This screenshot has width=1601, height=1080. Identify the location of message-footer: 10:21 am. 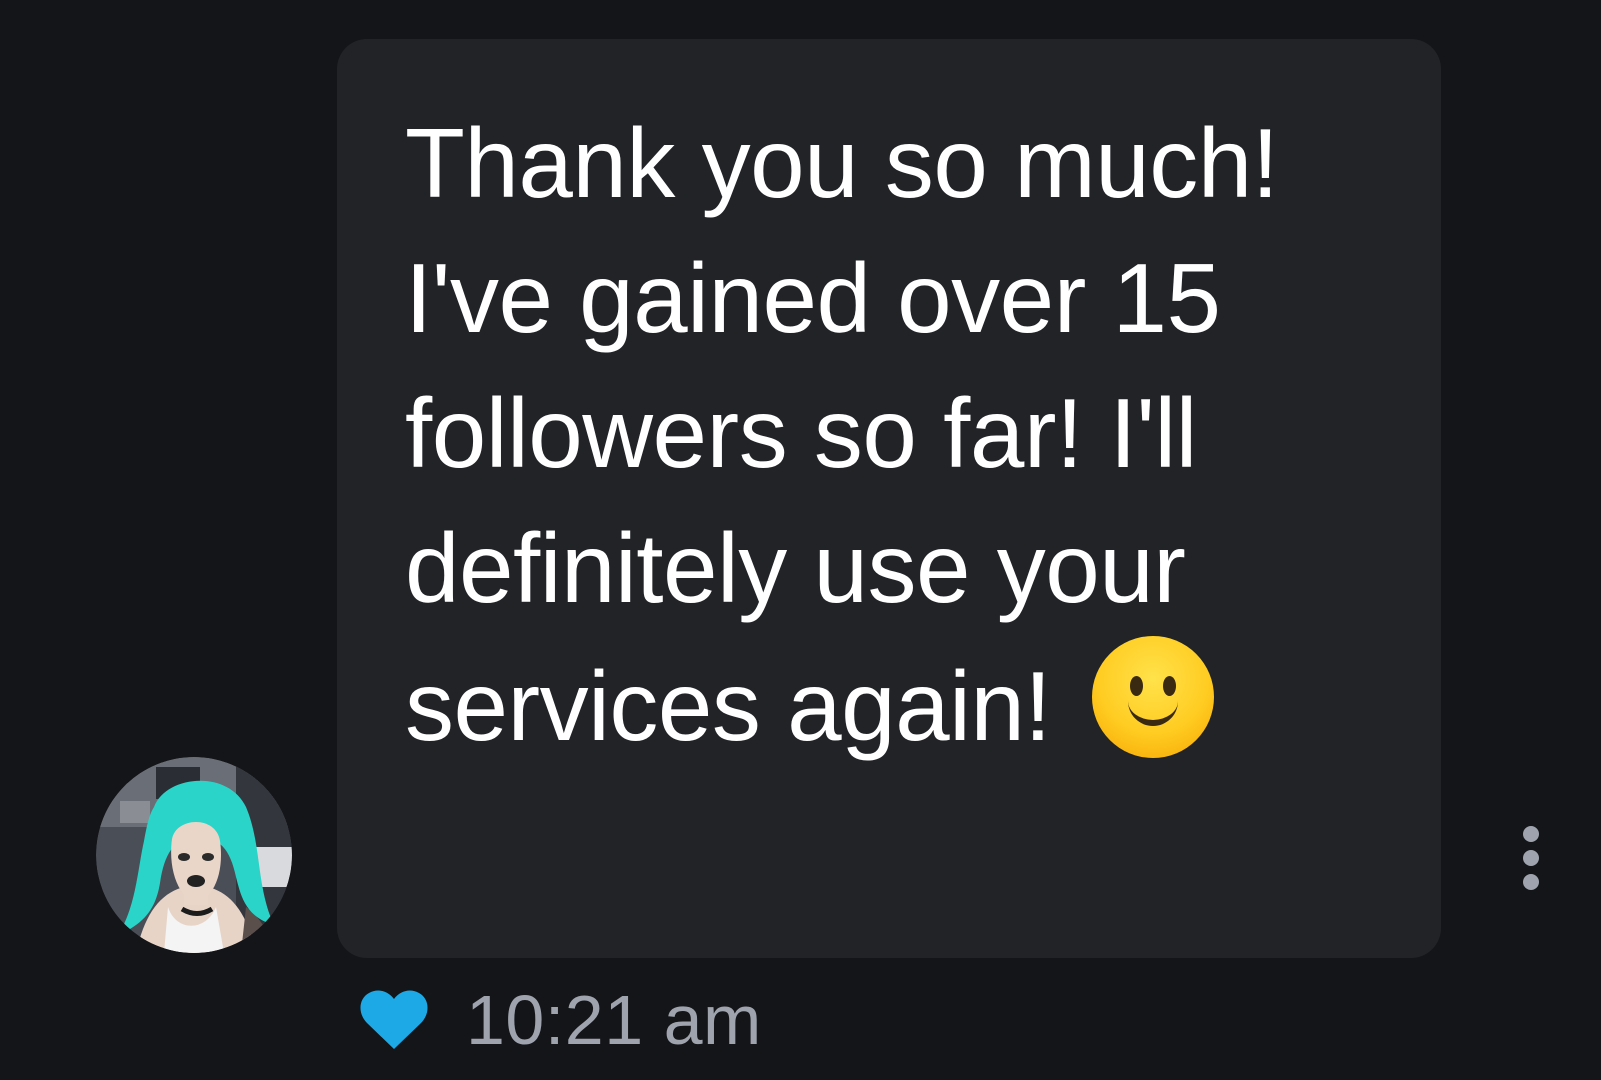
(561, 1020).